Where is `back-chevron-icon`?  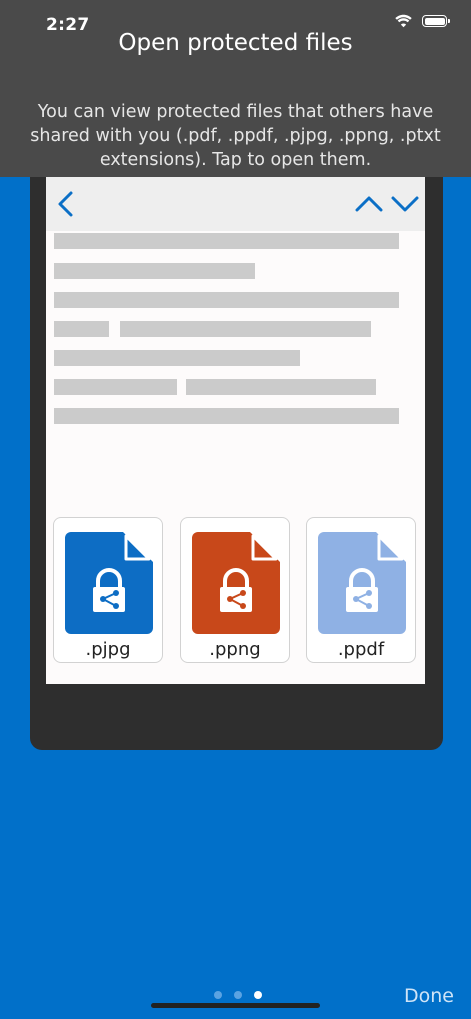
back-chevron-icon is located at coordinates (66, 204).